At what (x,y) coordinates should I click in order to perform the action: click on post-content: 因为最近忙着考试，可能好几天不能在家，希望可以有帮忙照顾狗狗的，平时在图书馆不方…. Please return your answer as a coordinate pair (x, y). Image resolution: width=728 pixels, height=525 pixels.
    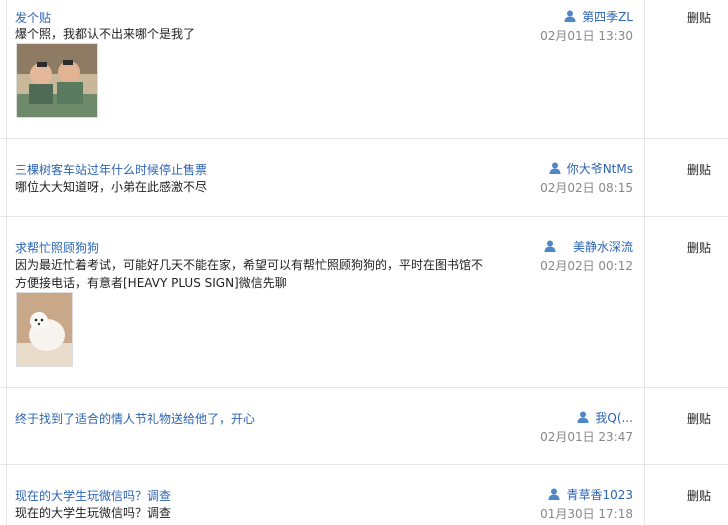
    Looking at the image, I should click on (249, 274).